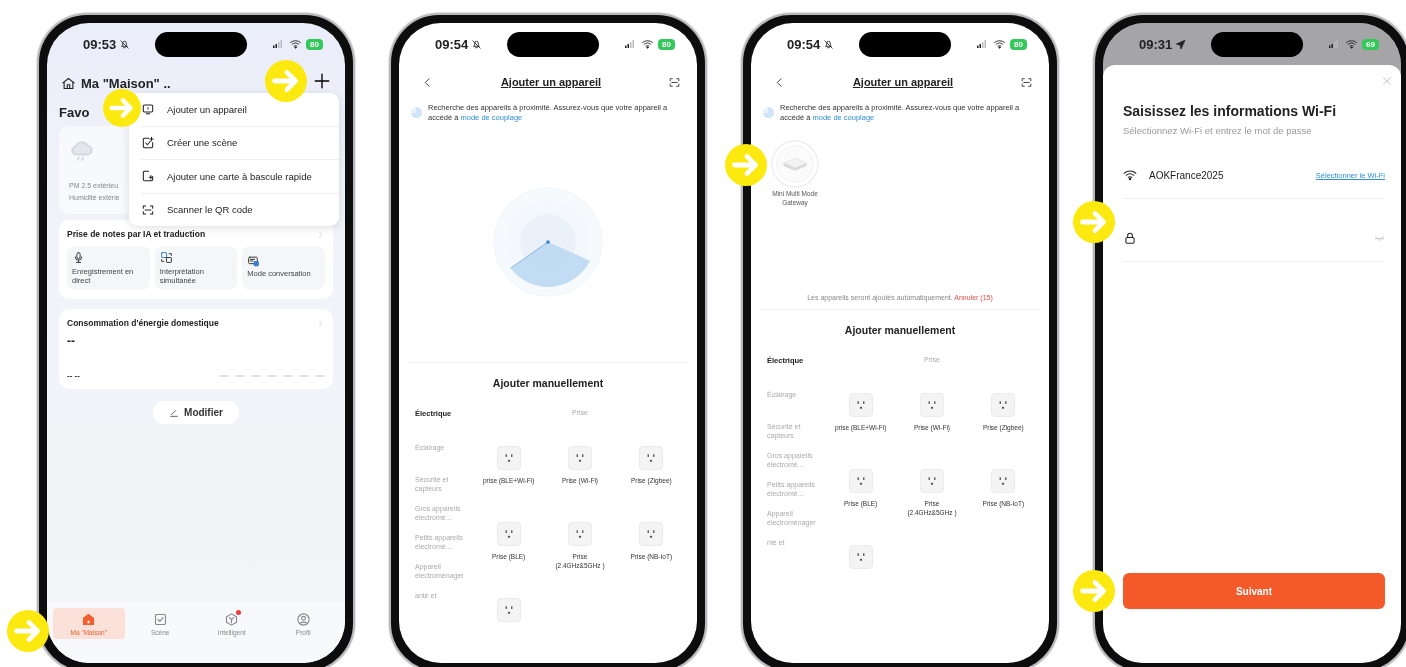 The image size is (1406, 667). What do you see at coordinates (240, 142) in the screenshot?
I see `menu-item: Créer une scène` at bounding box center [240, 142].